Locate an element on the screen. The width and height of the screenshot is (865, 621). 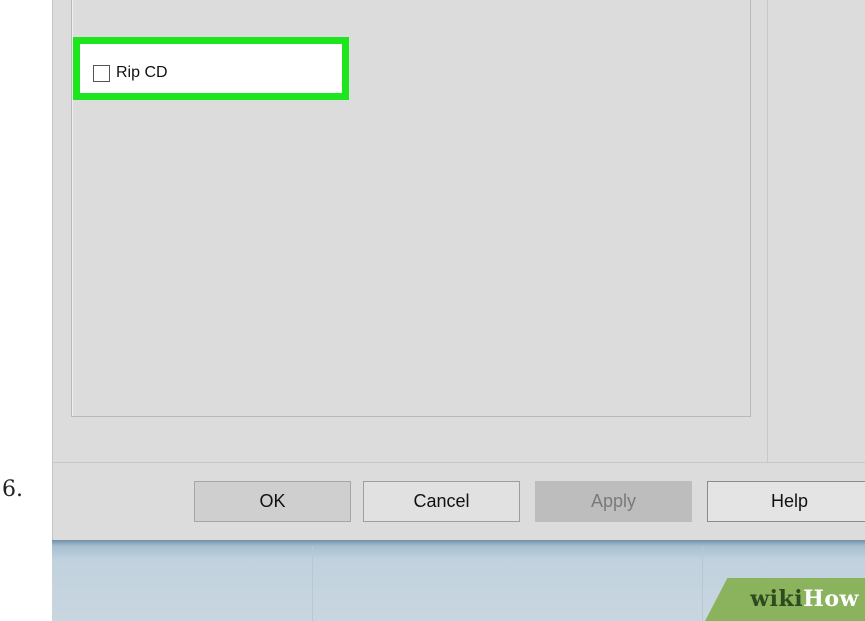
apply-button: Apply is located at coordinates (613, 501).